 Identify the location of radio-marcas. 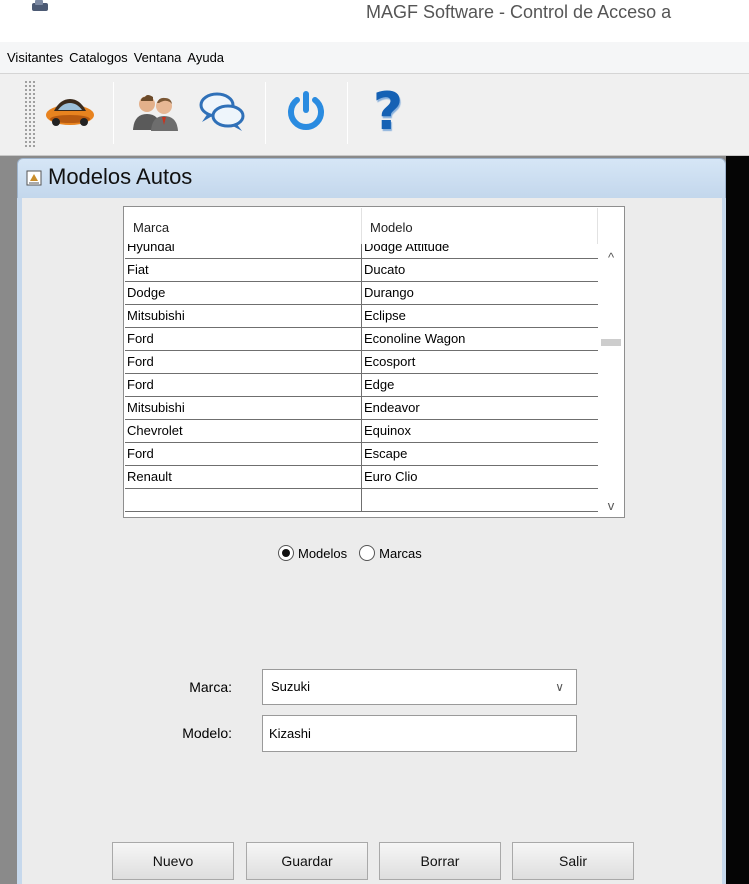
(367, 553).